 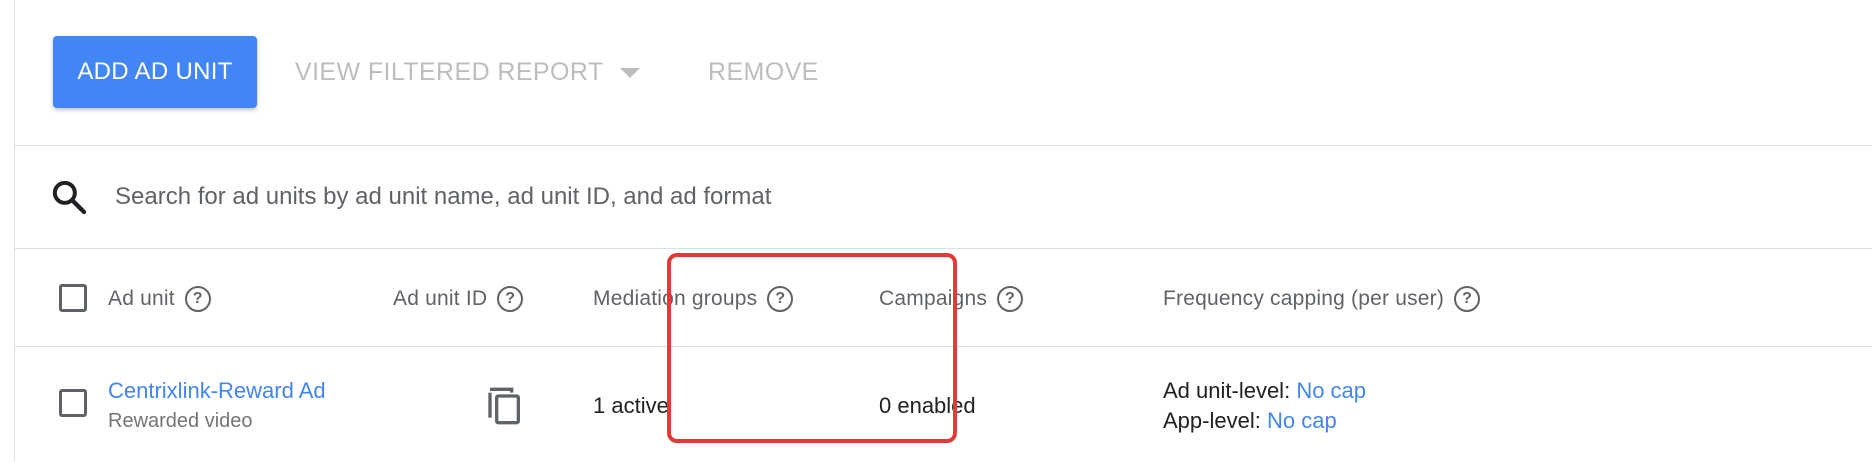 I want to click on caret-down-icon, so click(x=629, y=73).